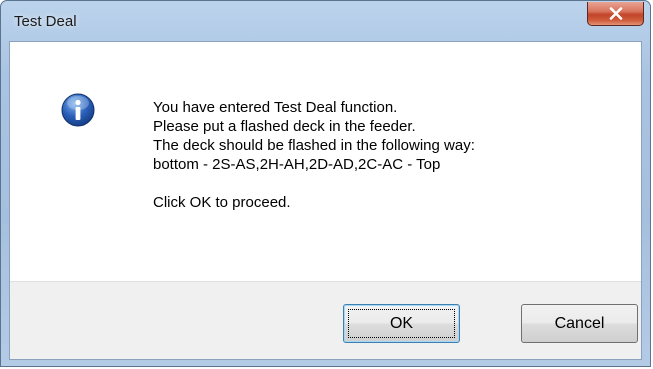 This screenshot has width=653, height=369. I want to click on window-title: Test Deal, so click(45, 21).